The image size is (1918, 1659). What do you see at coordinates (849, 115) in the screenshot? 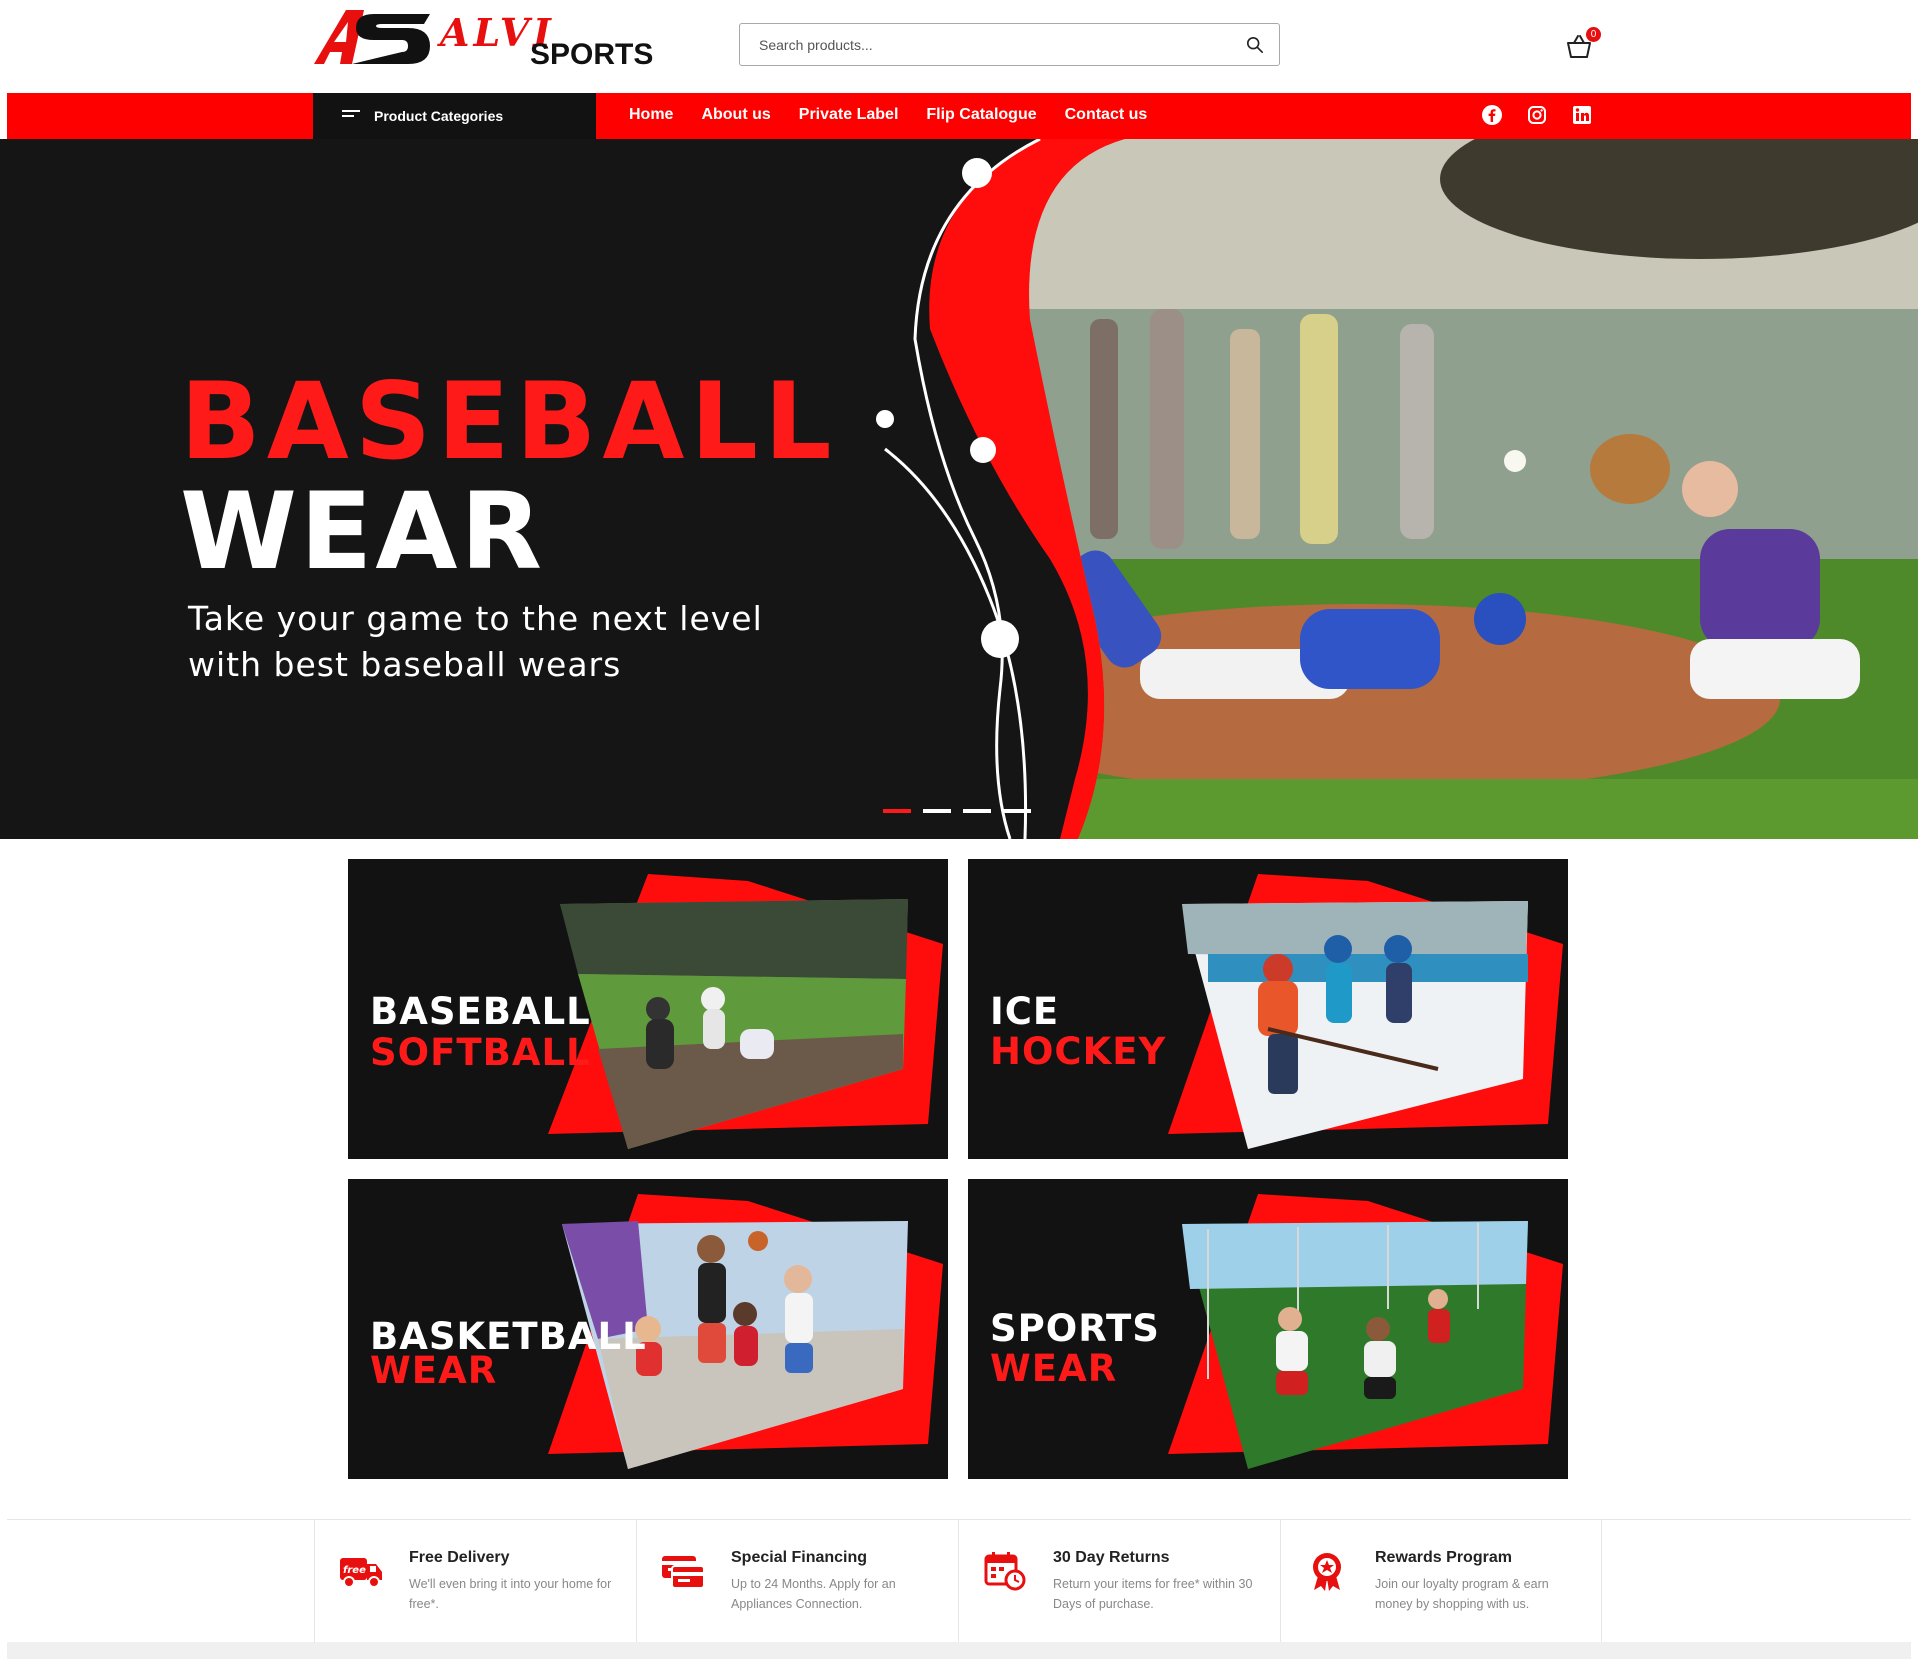
I see `nav-private-label: Private Label` at bounding box center [849, 115].